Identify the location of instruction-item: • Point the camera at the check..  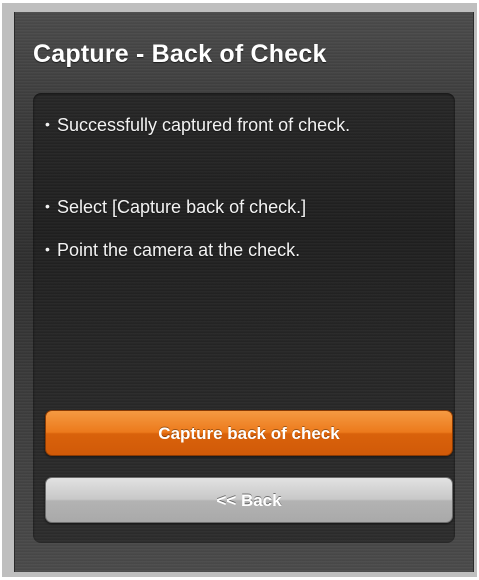
(172, 250).